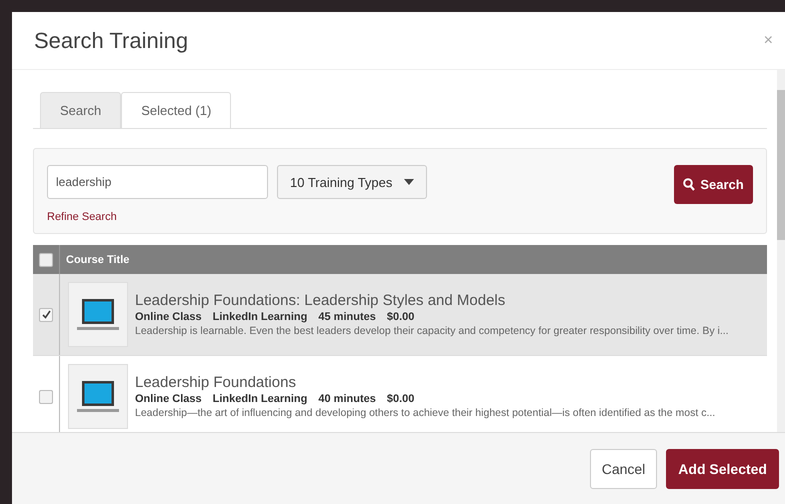 Image resolution: width=785 pixels, height=504 pixels. Describe the element at coordinates (722, 468) in the screenshot. I see `add-selected-button: Add Selected` at that location.